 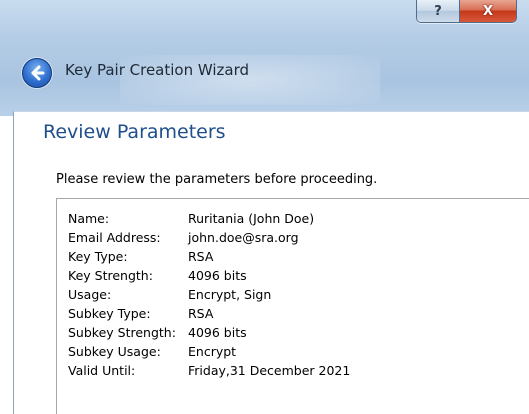 I want to click on param-label: Key Type:, so click(x=98, y=256).